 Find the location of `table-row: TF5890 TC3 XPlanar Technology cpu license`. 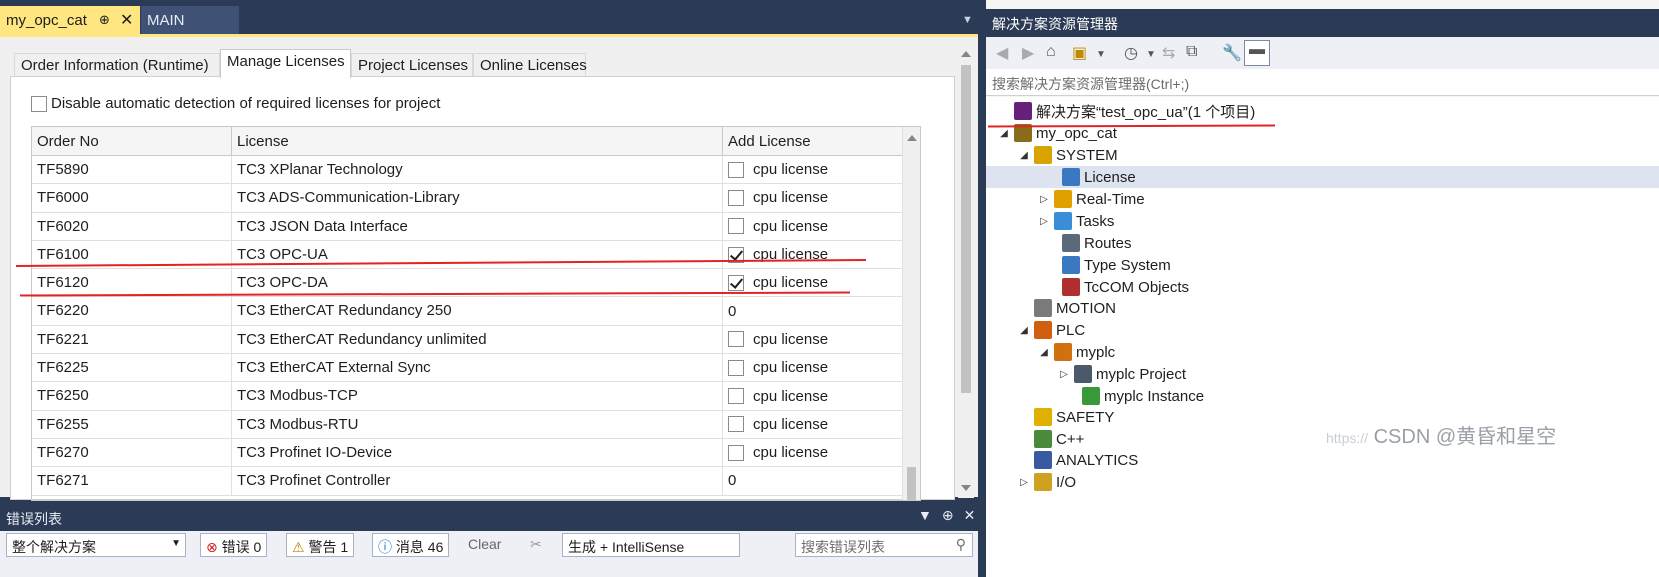

table-row: TF5890 TC3 XPlanar Technology cpu license is located at coordinates (476, 170).